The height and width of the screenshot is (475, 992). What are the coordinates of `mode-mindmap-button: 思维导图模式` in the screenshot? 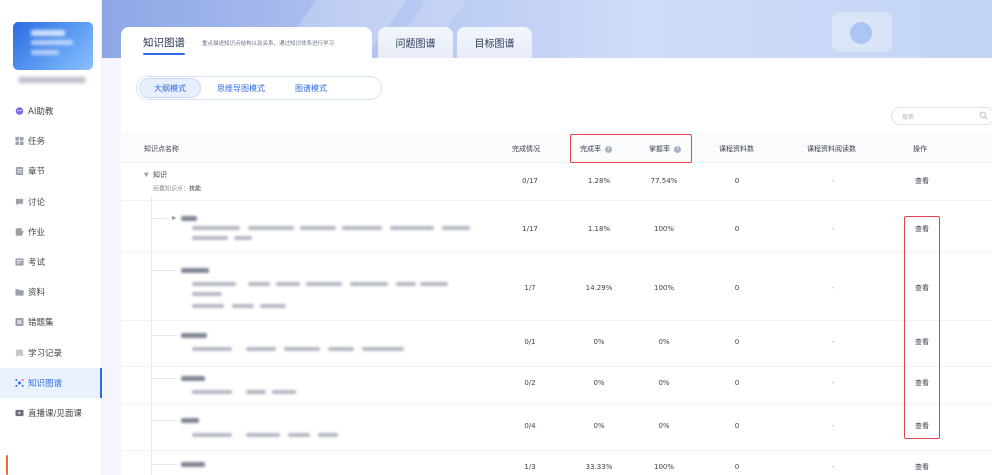 It's located at (241, 88).